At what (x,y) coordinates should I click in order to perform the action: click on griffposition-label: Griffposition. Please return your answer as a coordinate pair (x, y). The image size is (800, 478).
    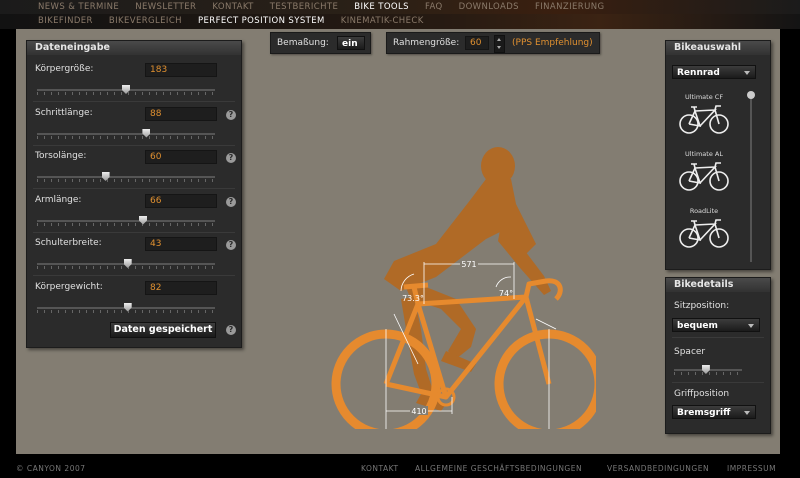
    Looking at the image, I should click on (702, 394).